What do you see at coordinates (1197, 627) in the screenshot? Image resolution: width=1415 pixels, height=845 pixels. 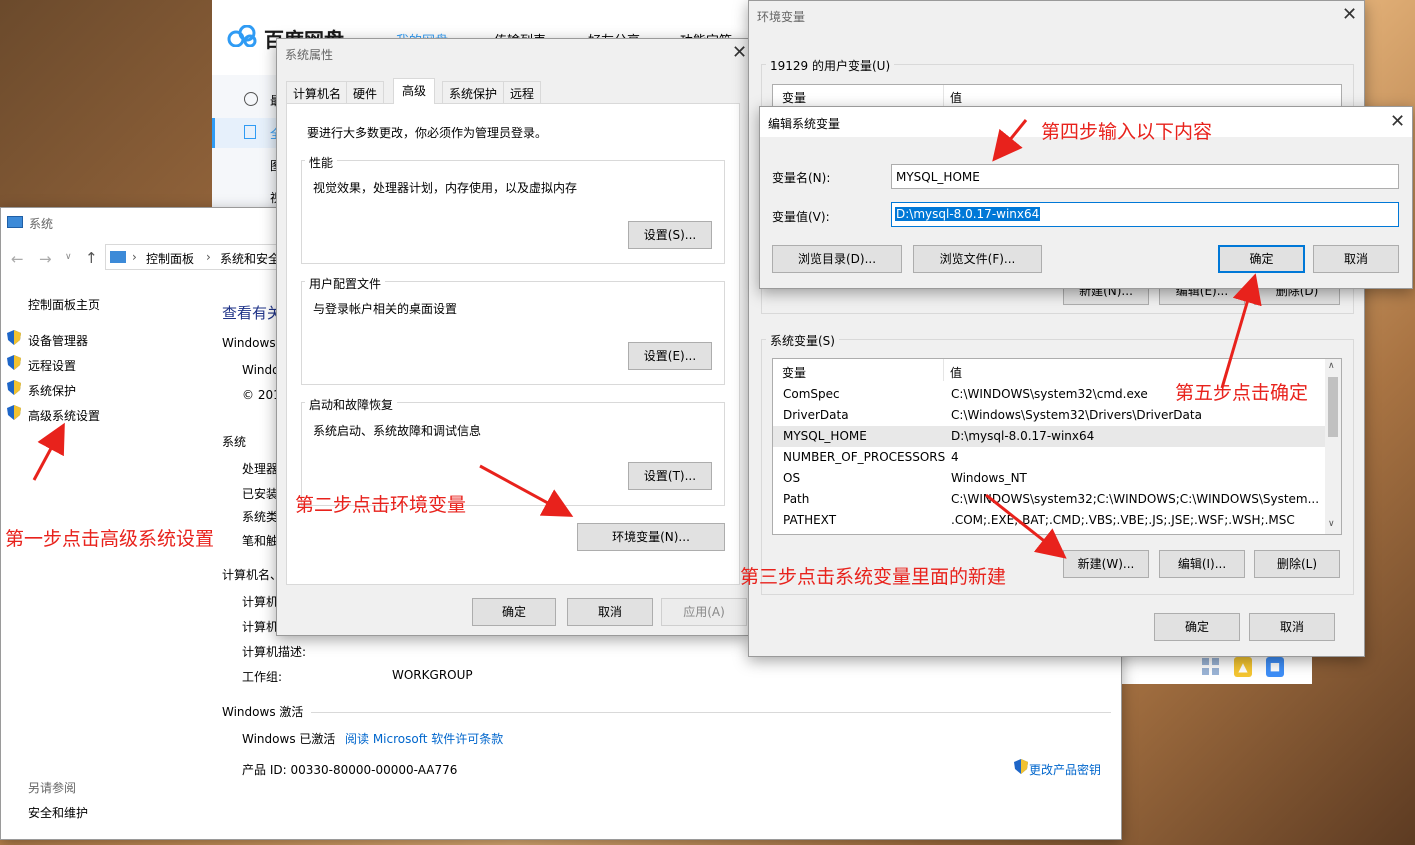 I see `envvars-ok-button: 确定` at bounding box center [1197, 627].